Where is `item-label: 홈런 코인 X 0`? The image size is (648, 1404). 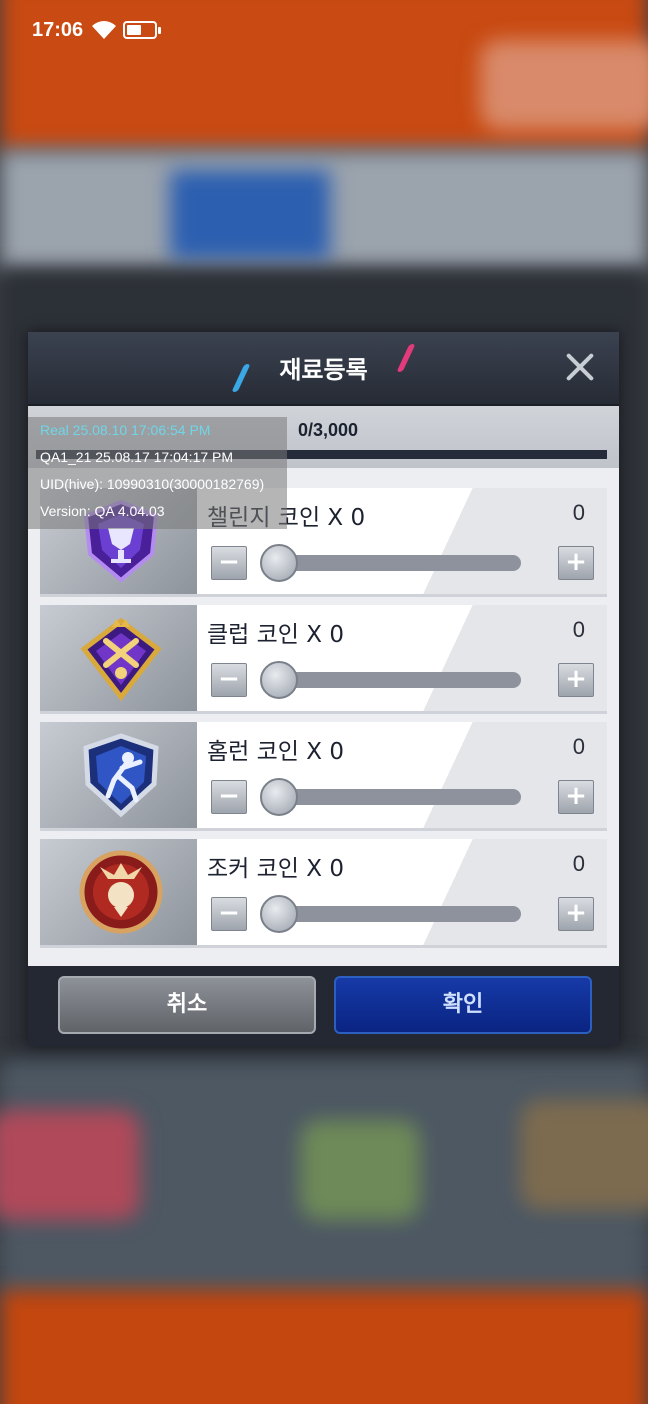
item-label: 홈런 코인 X 0 is located at coordinates (275, 752).